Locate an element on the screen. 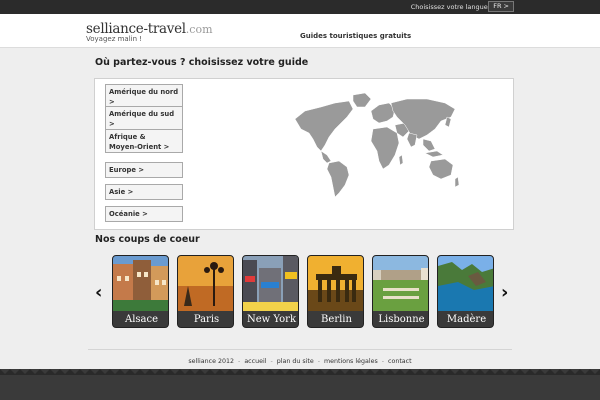 The width and height of the screenshot is (600, 400). map-southeast-asia is located at coordinates (429, 145).